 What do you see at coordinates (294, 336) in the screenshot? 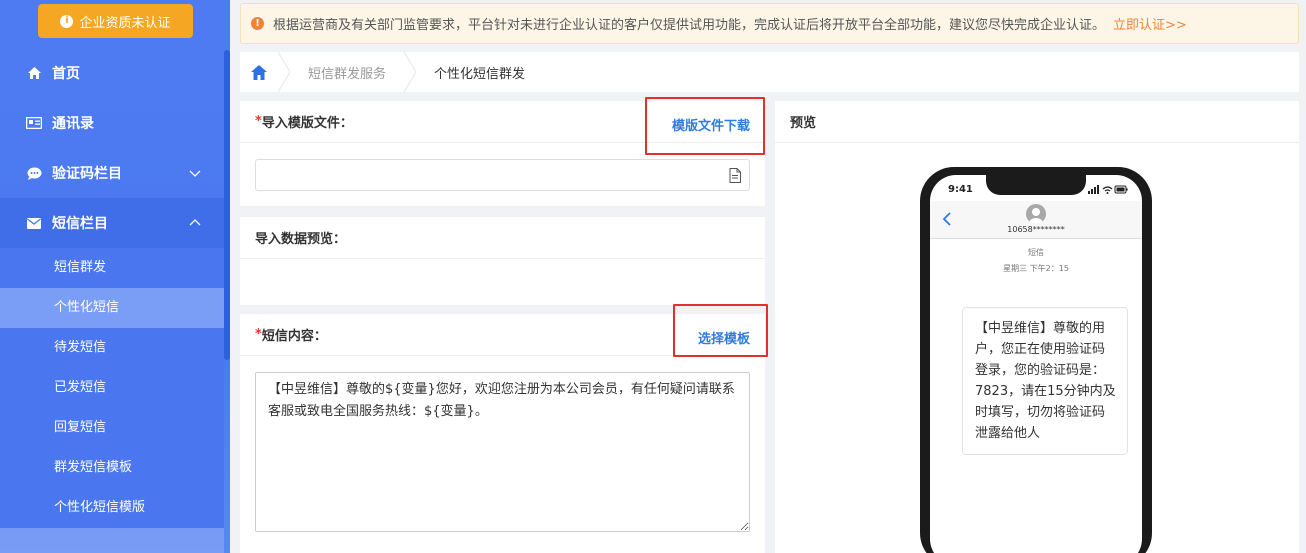
I see `sms-content-label: 短信内容：` at bounding box center [294, 336].